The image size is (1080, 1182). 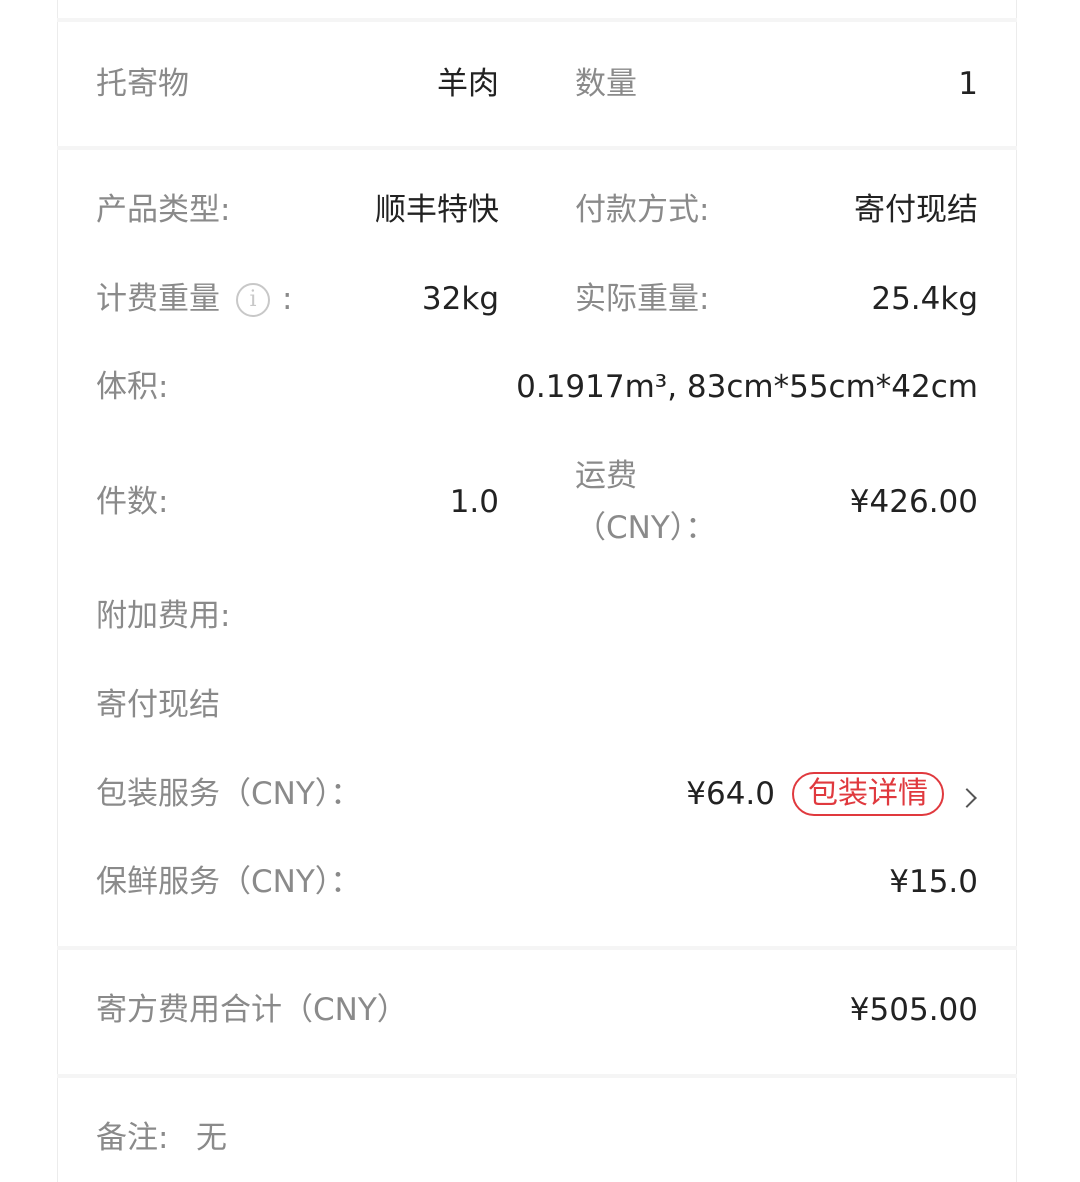 What do you see at coordinates (460, 299) in the screenshot?
I see `billing-weight-value: 32kg` at bounding box center [460, 299].